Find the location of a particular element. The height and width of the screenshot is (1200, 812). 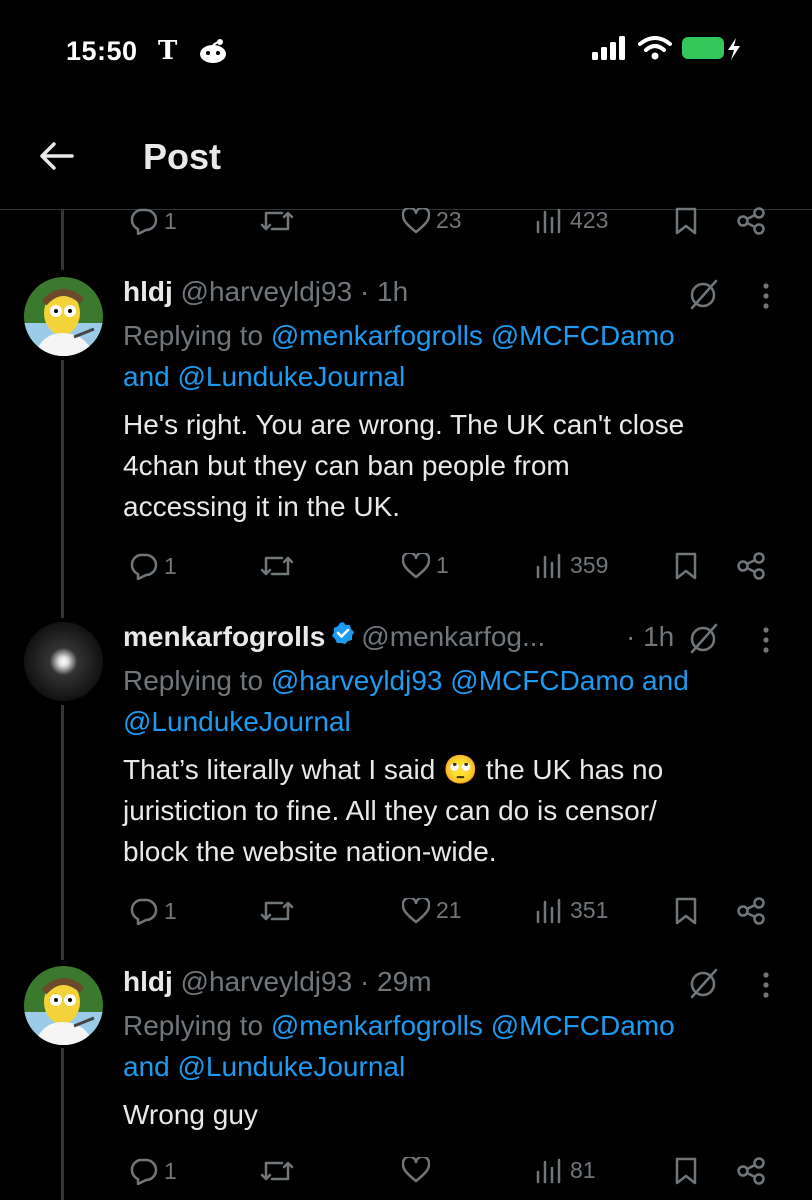

replying-to-cont: @LundukeJournal is located at coordinates (237, 721).